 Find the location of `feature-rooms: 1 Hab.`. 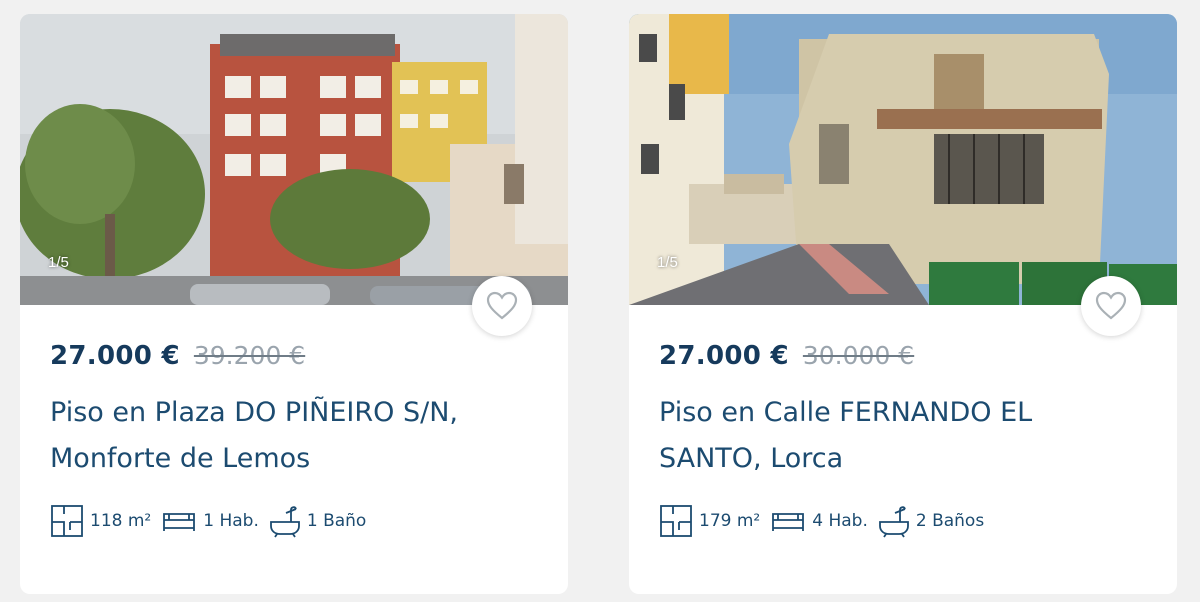

feature-rooms: 1 Hab. is located at coordinates (210, 521).